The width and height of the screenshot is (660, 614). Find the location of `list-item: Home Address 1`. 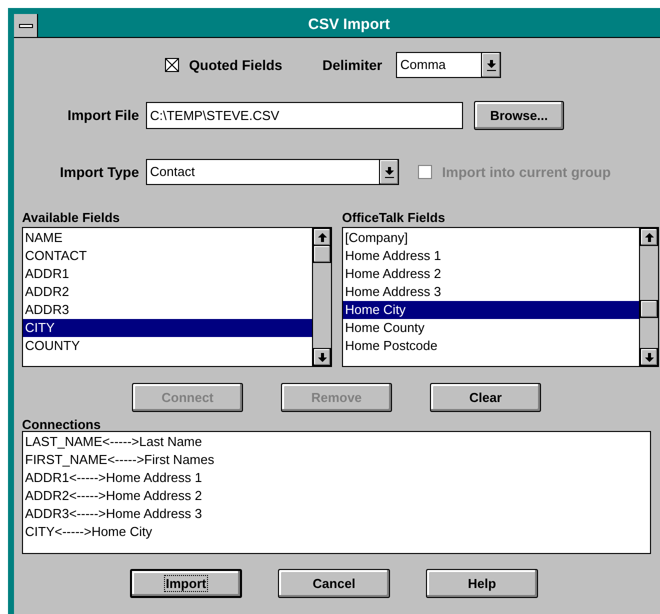

list-item: Home Address 1 is located at coordinates (491, 256).